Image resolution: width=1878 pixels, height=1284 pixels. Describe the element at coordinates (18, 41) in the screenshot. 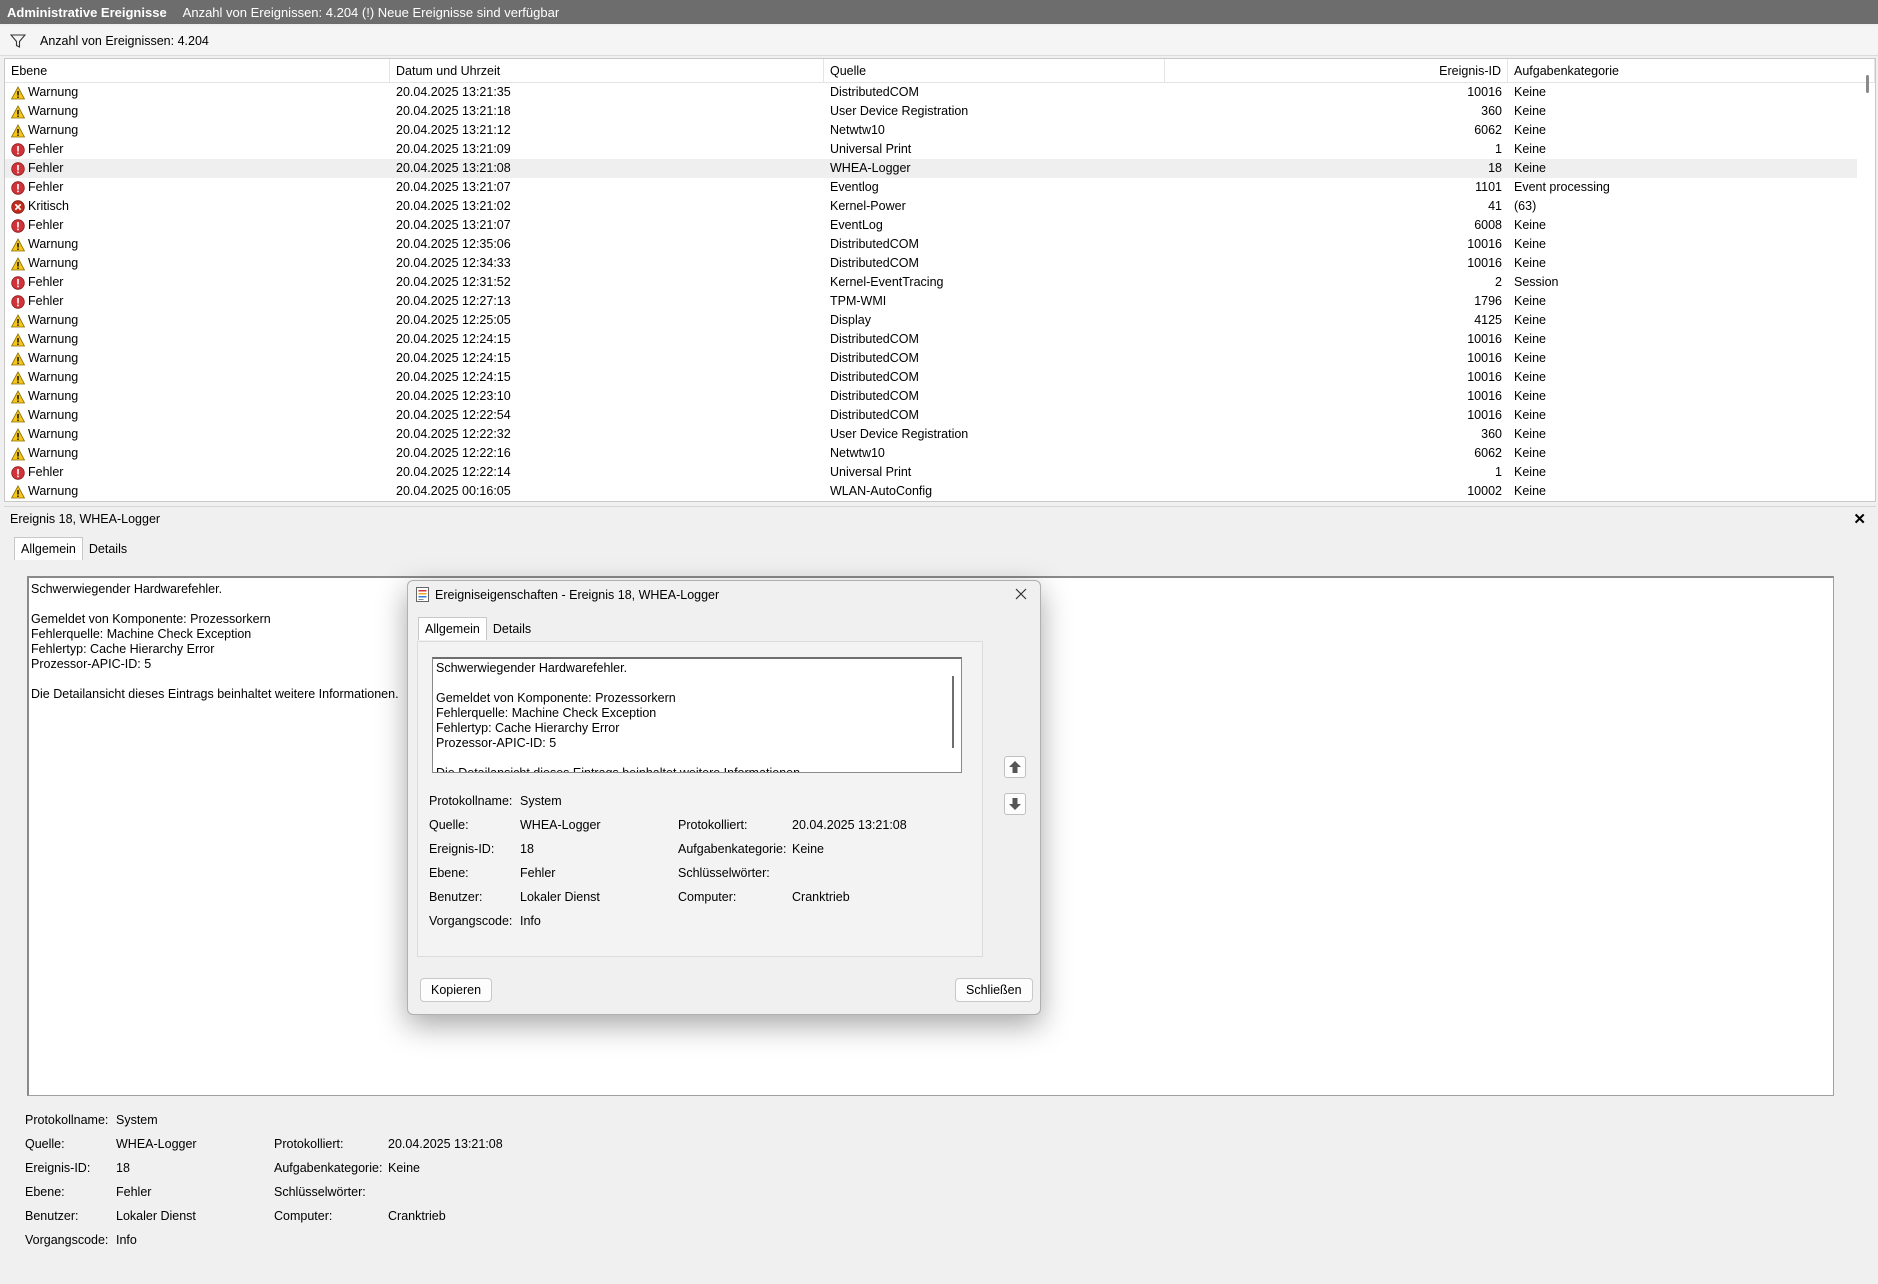

I see `filter-icon` at that location.